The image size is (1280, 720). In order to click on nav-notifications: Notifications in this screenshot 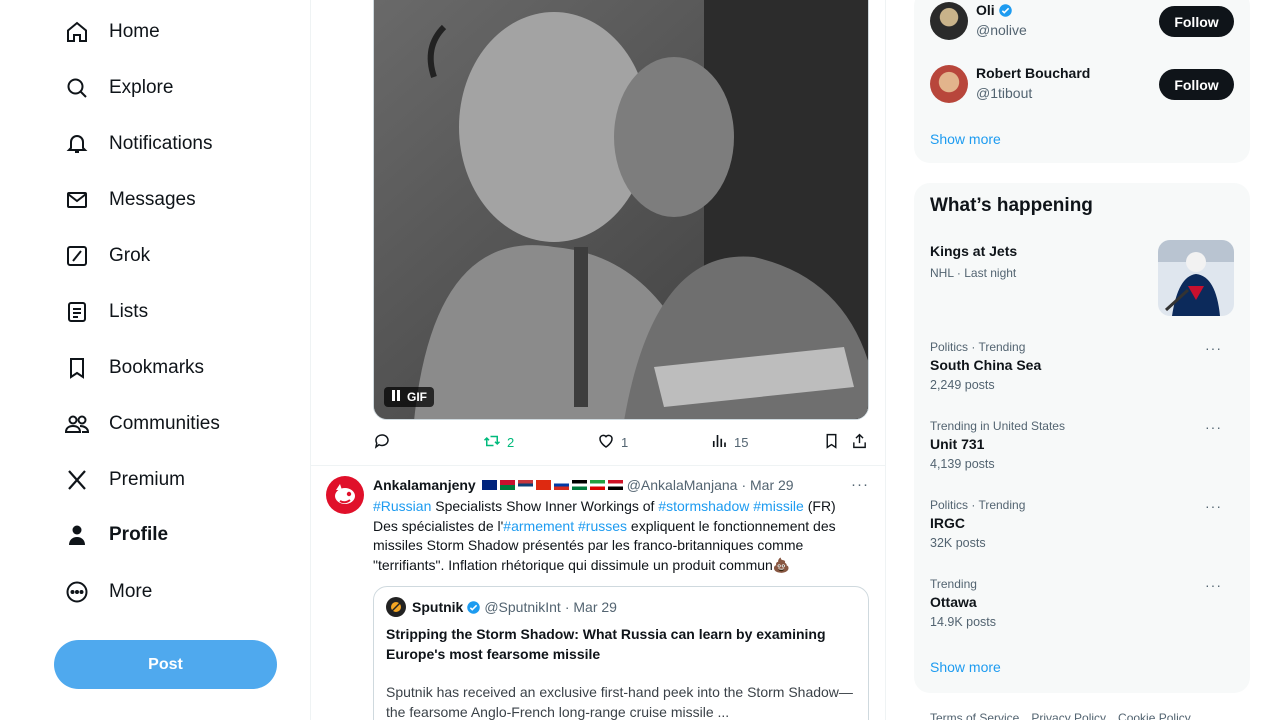, I will do `click(138, 144)`.